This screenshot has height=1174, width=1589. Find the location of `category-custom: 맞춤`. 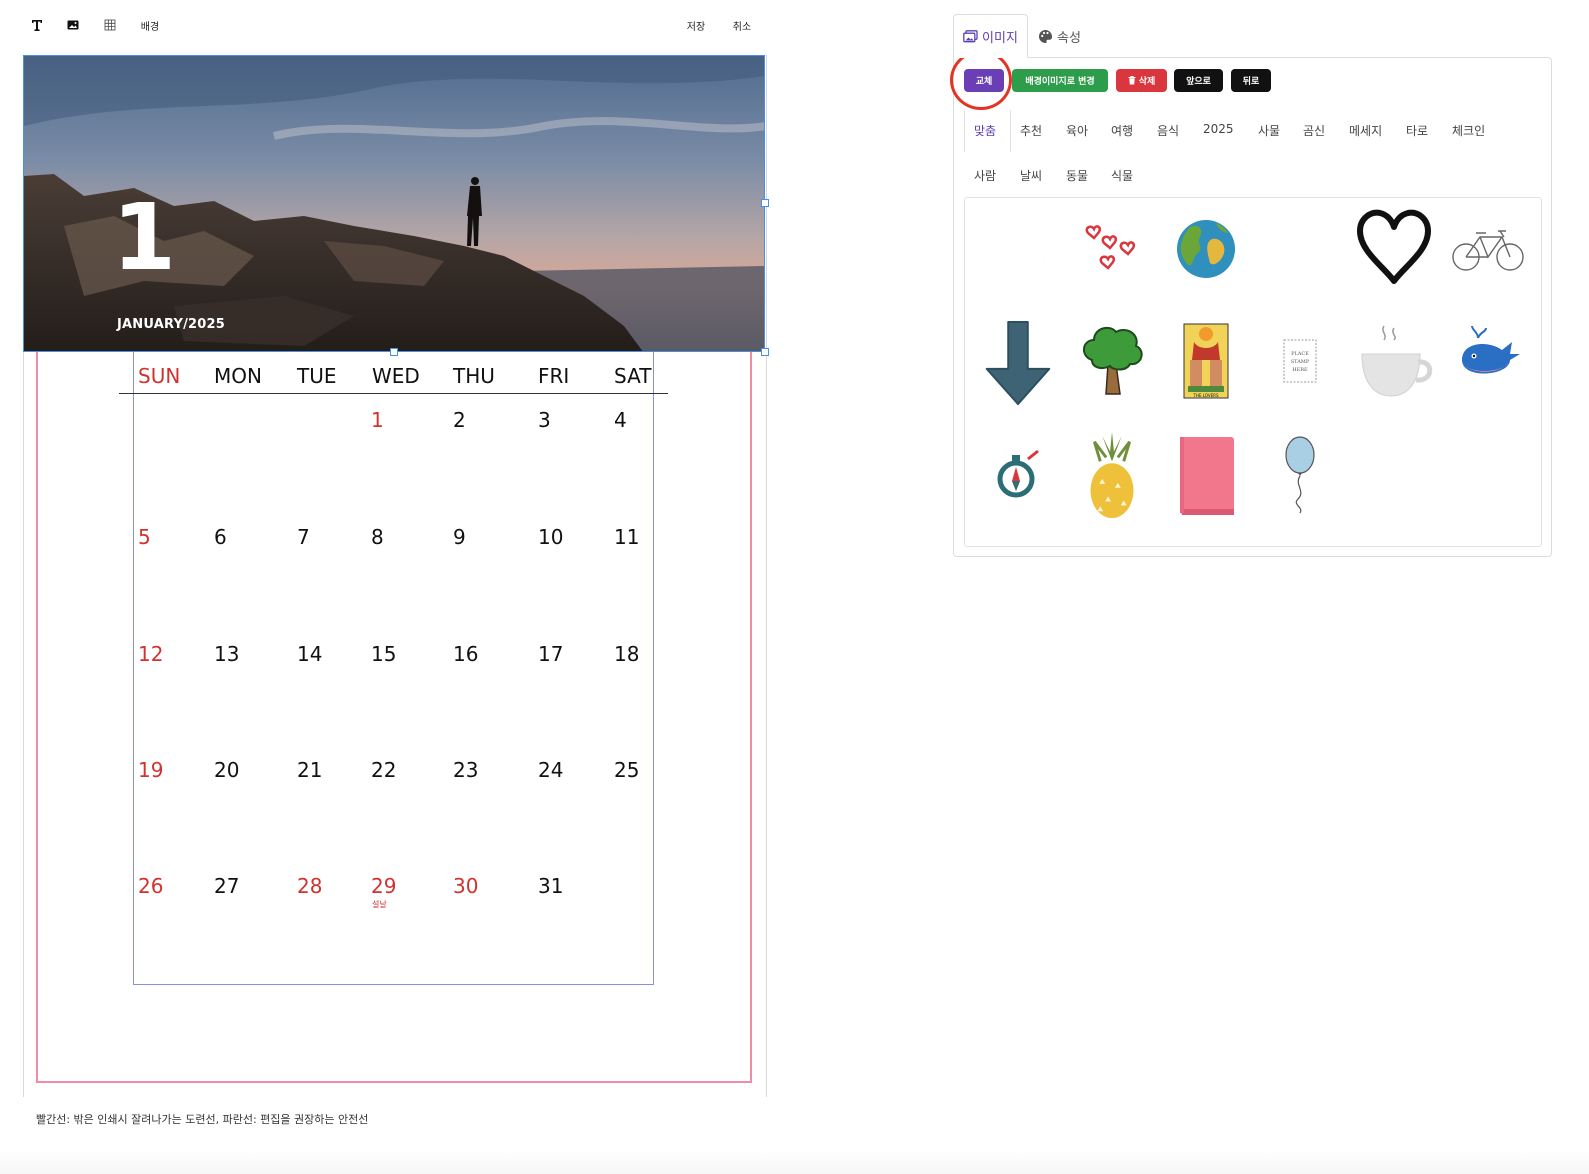

category-custom: 맞춤 is located at coordinates (985, 130).